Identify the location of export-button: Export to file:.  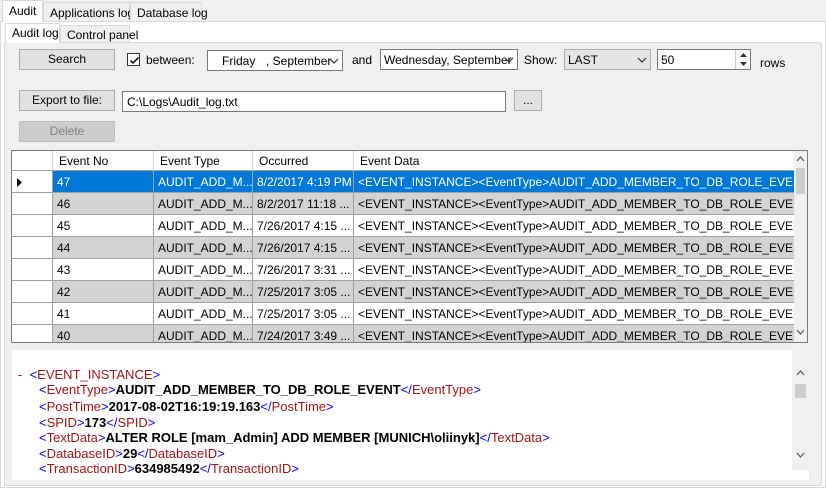
(67, 100).